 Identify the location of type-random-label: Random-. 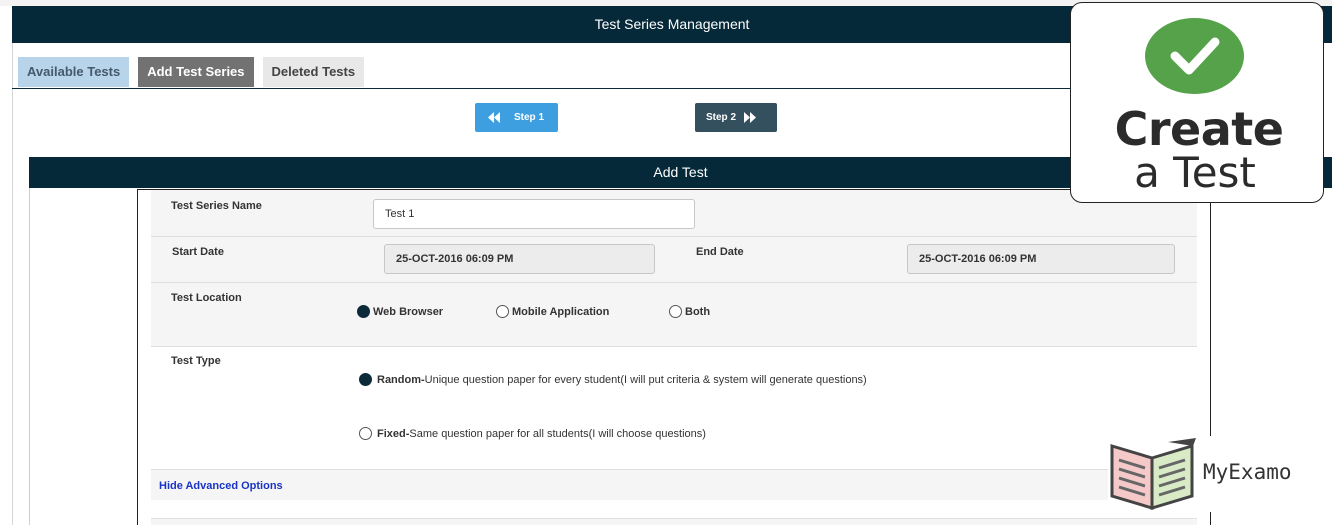
(401, 379).